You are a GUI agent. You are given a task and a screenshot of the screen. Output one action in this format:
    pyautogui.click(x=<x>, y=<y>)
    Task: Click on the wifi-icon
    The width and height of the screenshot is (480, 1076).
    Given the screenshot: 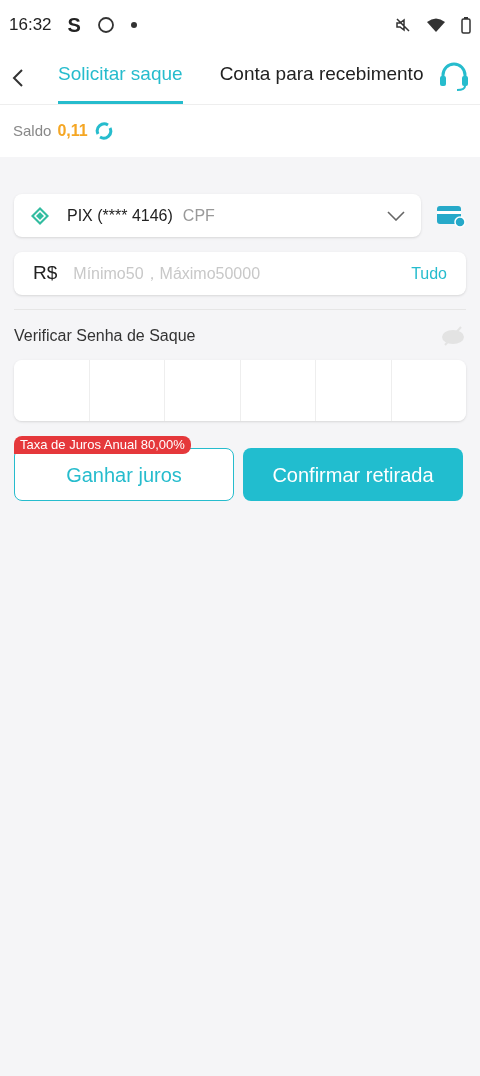 What is the action you would take?
    pyautogui.click(x=436, y=25)
    